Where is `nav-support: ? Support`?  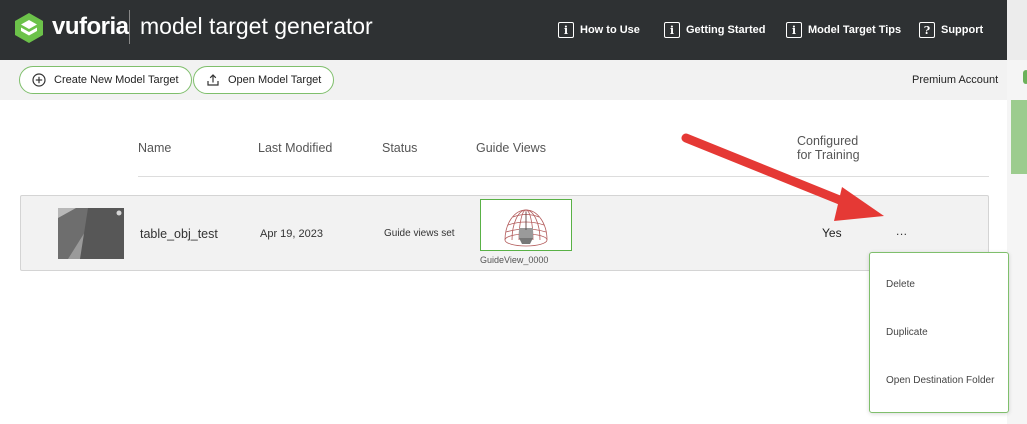
nav-support: ? Support is located at coordinates (951, 30).